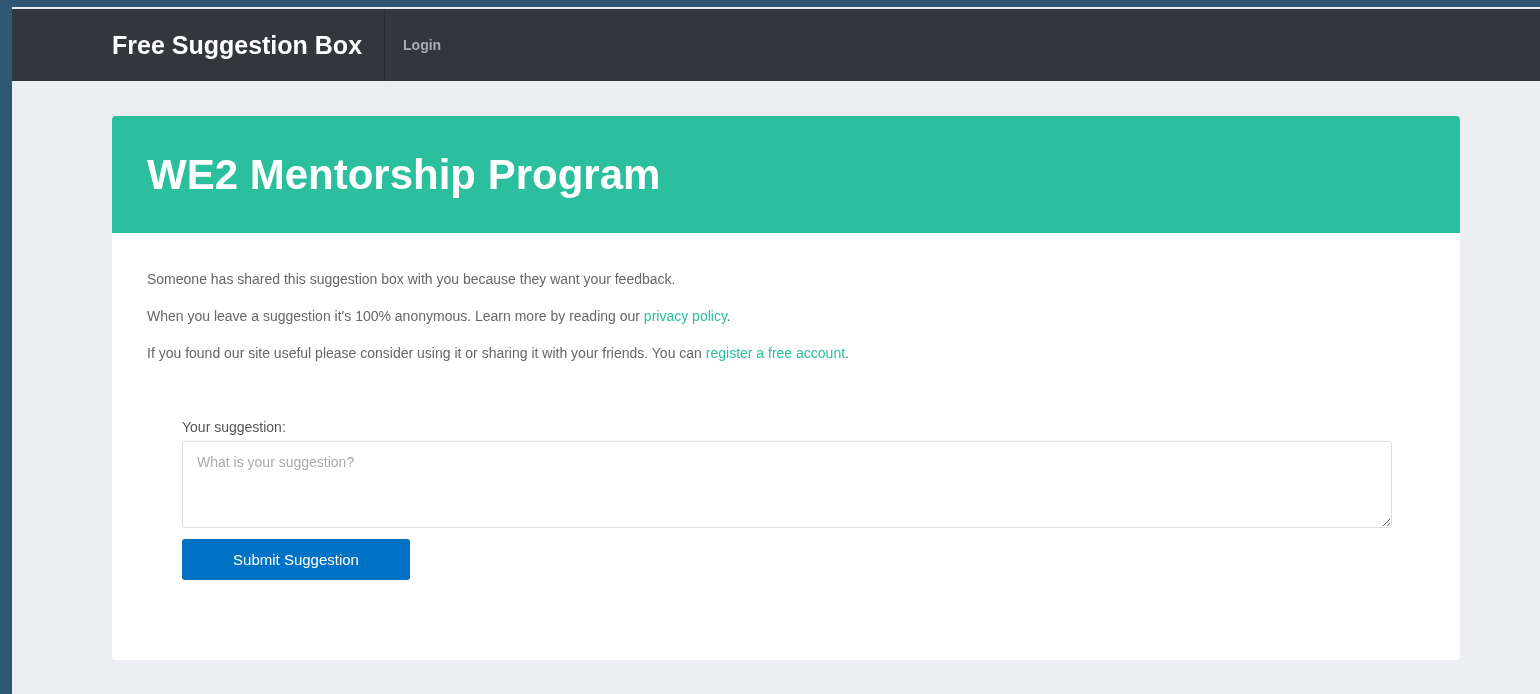  I want to click on field-label: Your suggestion:, so click(234, 427).